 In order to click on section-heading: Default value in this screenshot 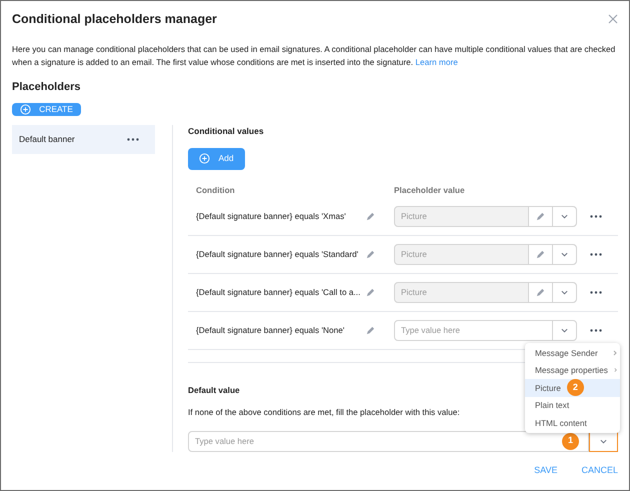, I will do `click(214, 390)`.